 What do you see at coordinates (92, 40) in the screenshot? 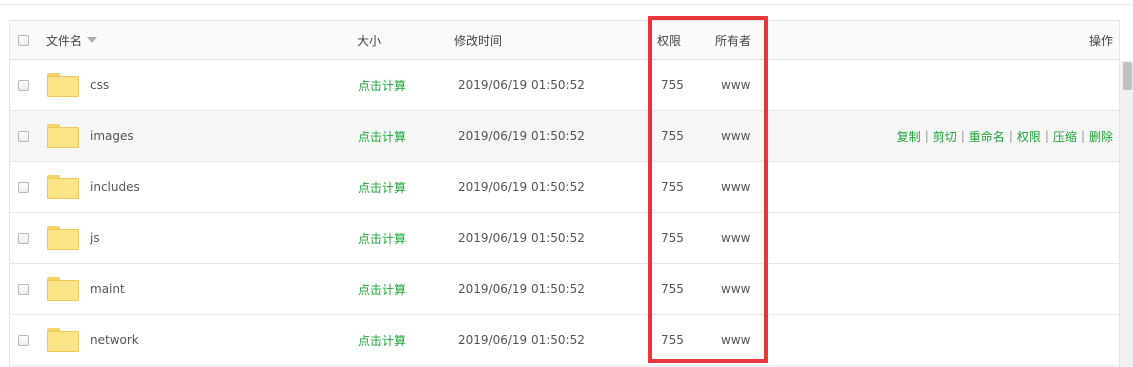
I see `sort-desc-icon` at bounding box center [92, 40].